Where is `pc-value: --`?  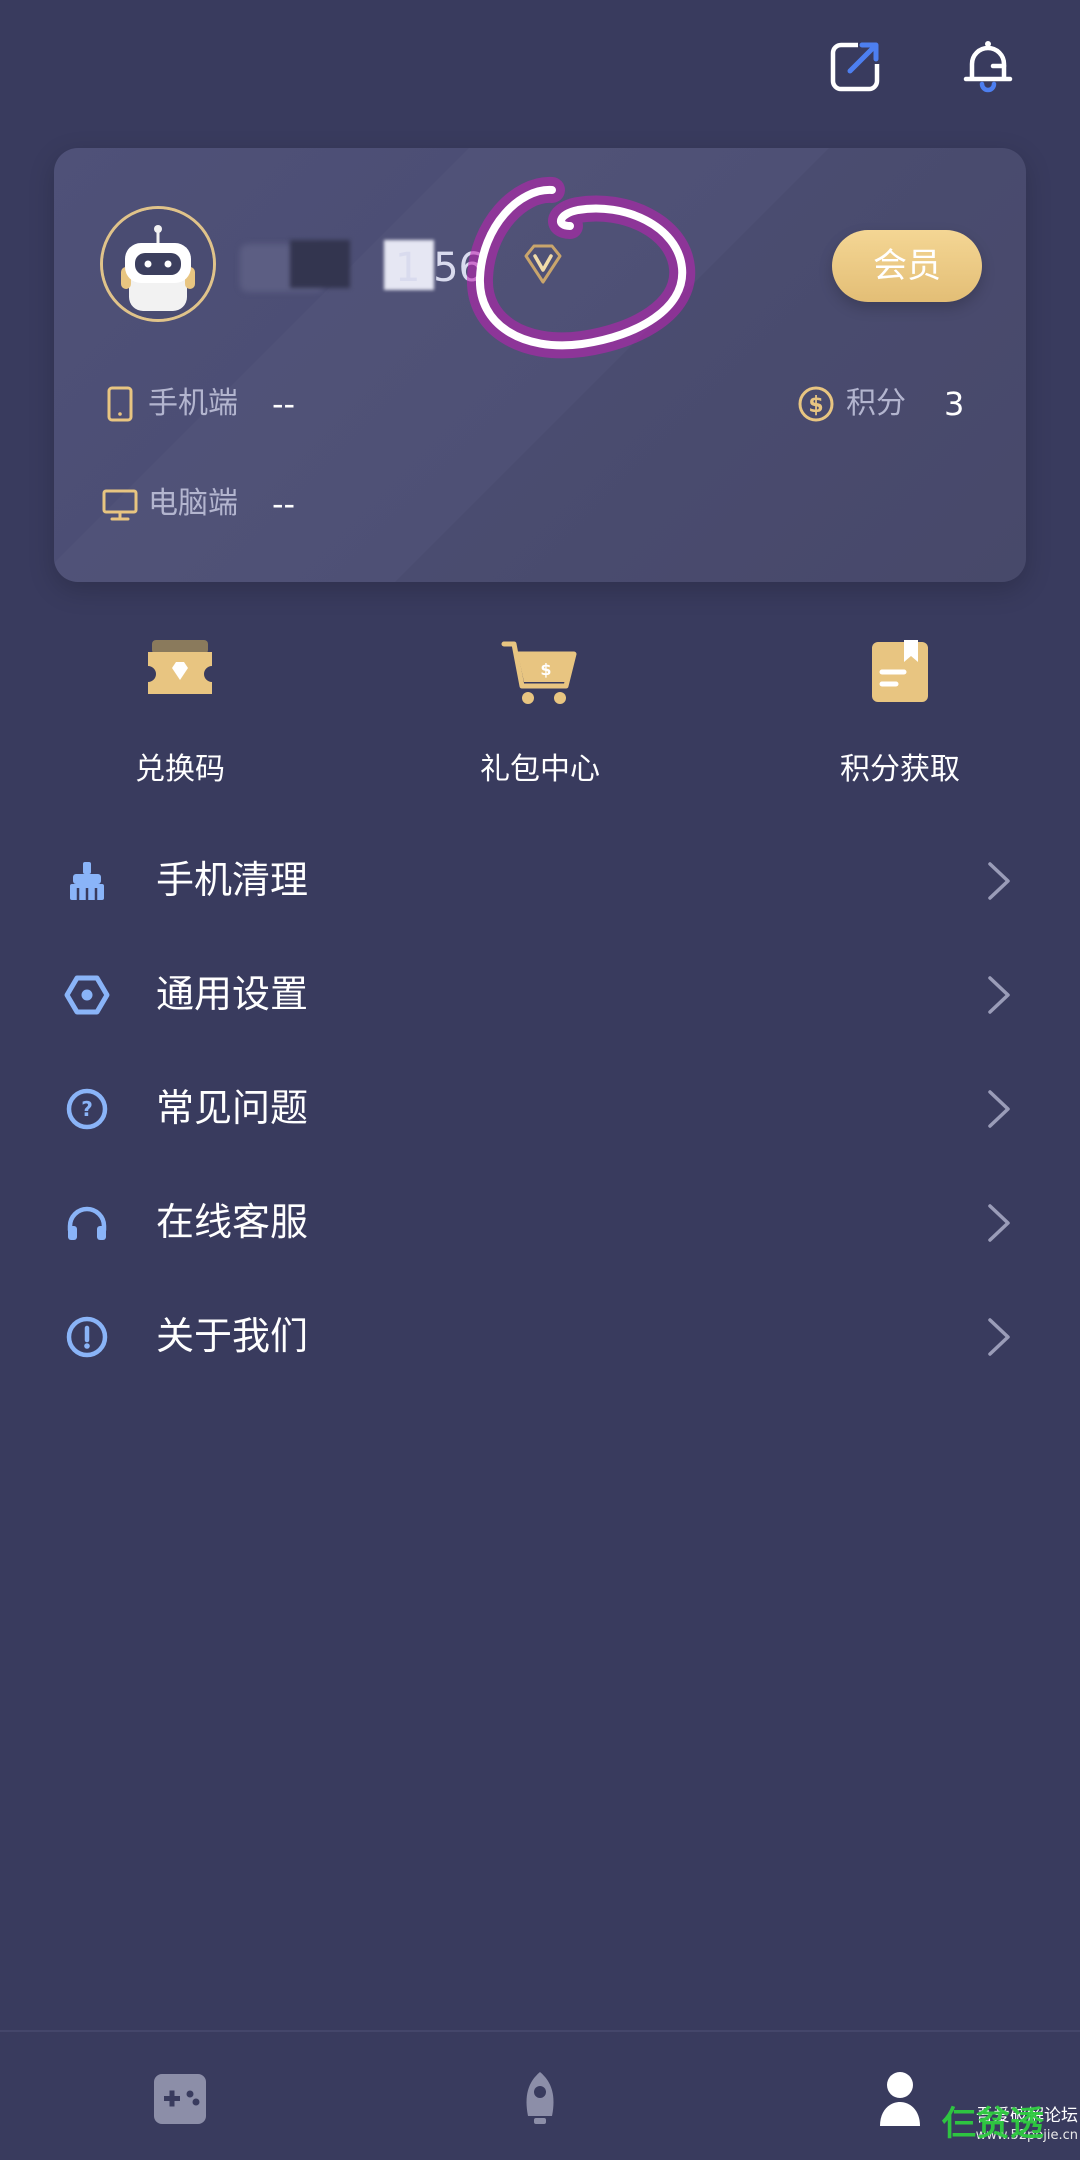
pc-value: -- is located at coordinates (284, 504).